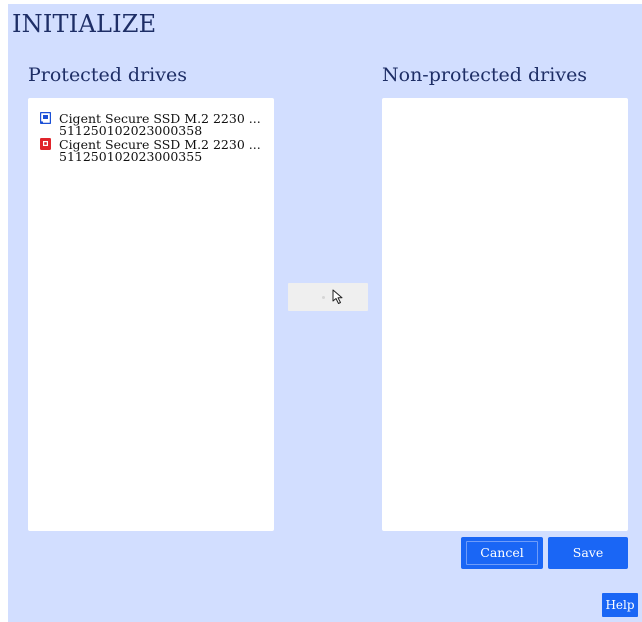  Describe the element at coordinates (131, 156) in the screenshot. I see `drive-serial: 511250102023000355` at that location.